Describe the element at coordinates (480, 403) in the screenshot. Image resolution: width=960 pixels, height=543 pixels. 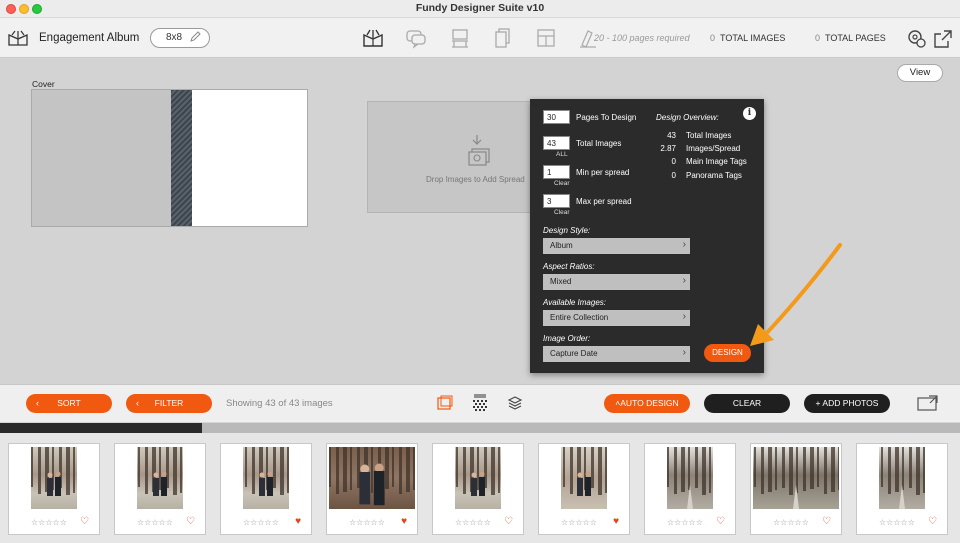
I see `pattern-view-icon` at that location.